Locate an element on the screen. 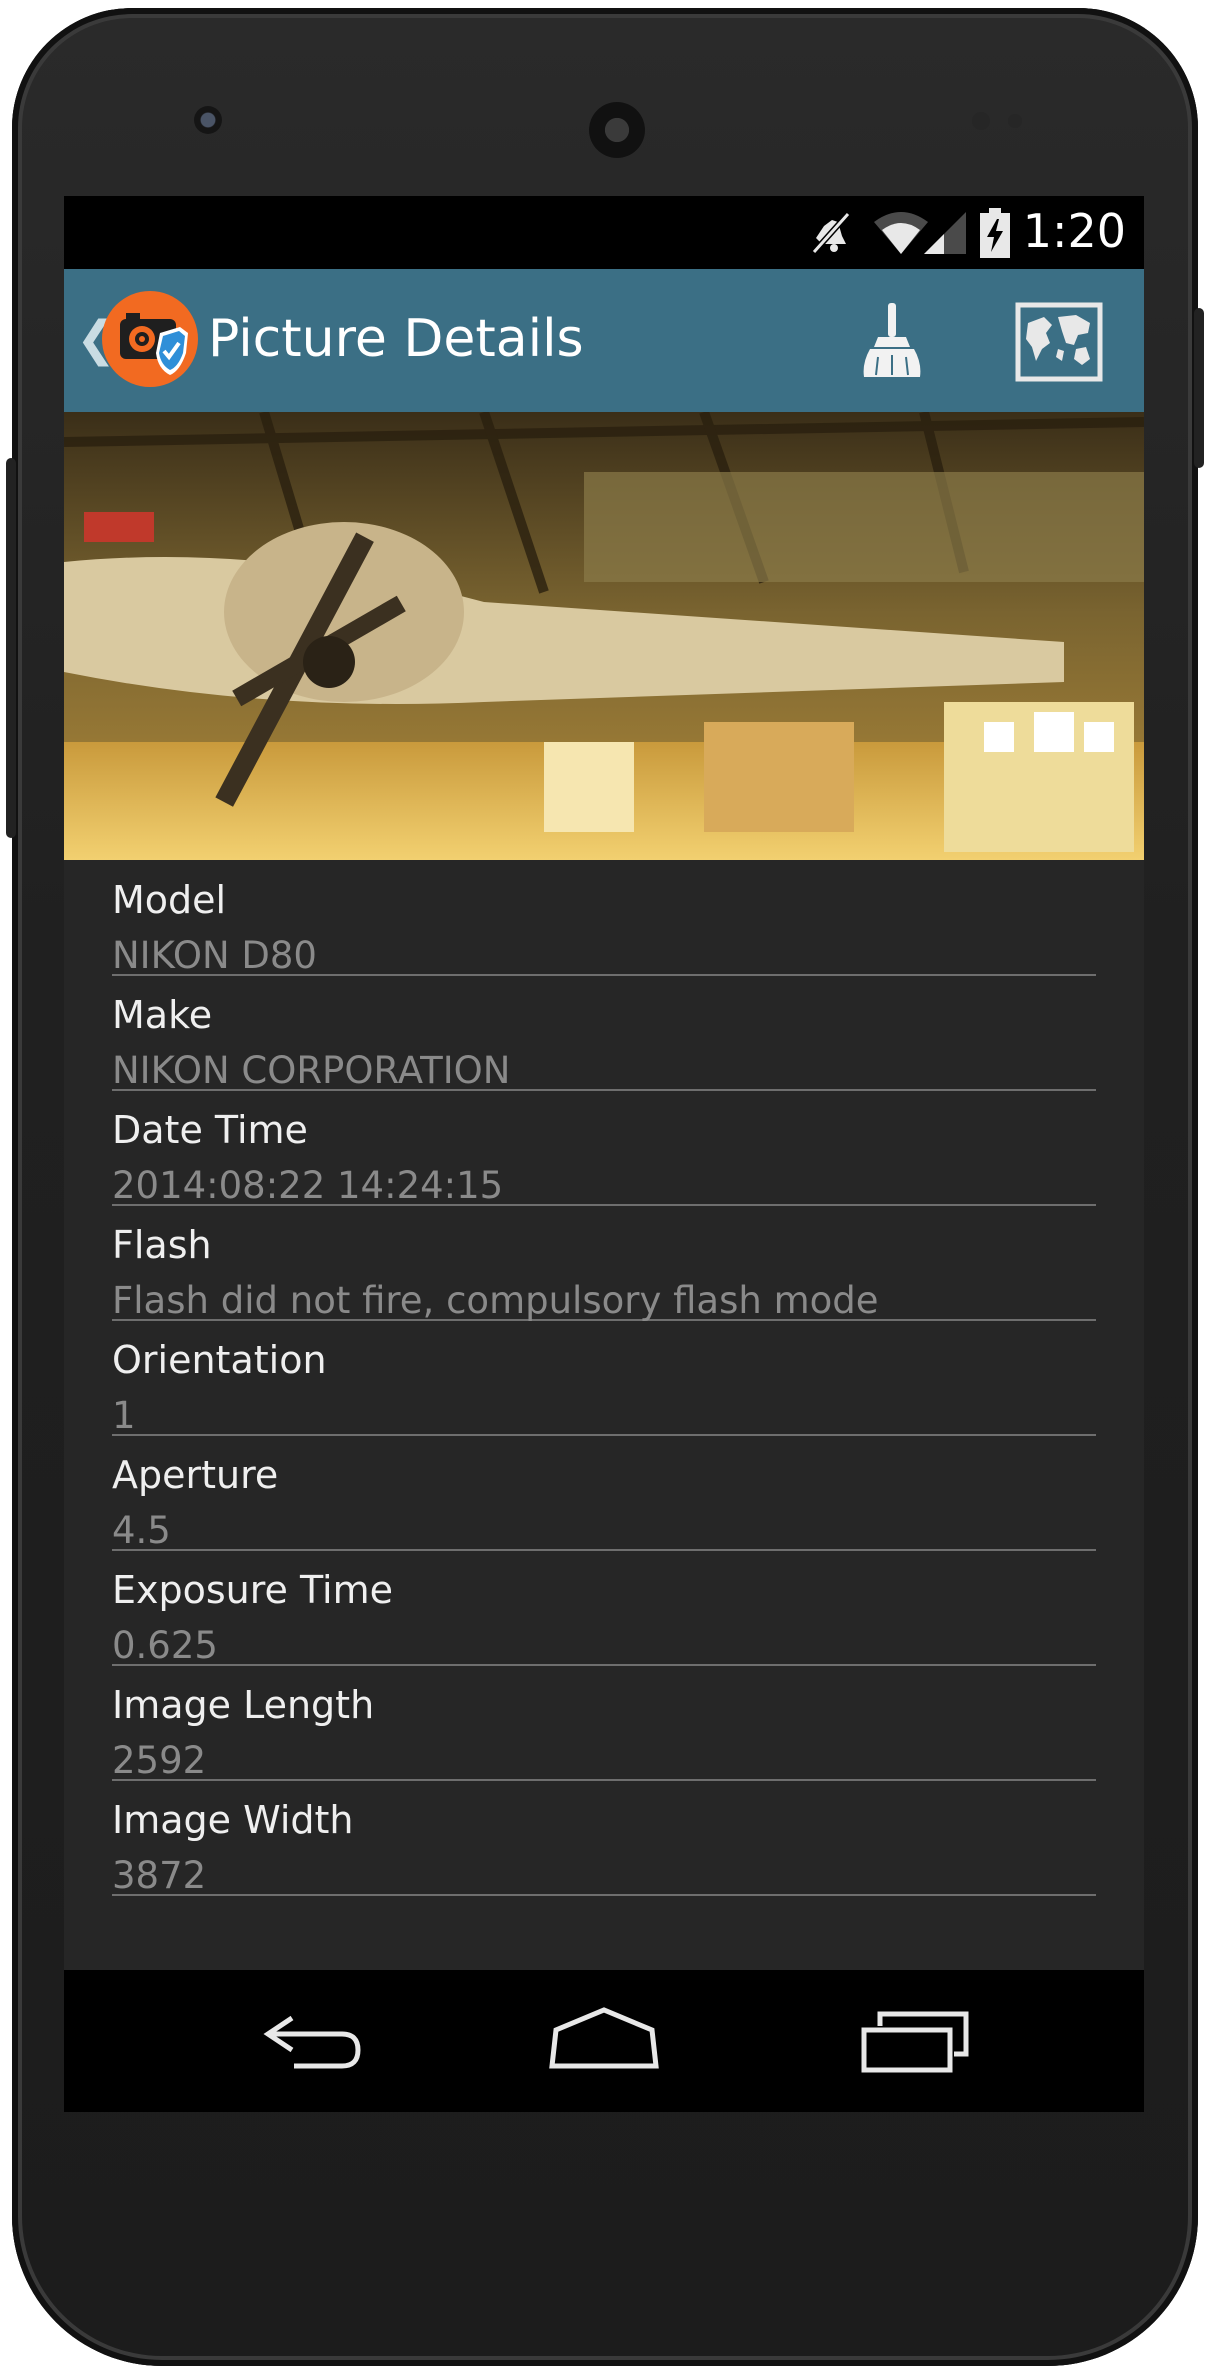  detail-label: Model is located at coordinates (169, 900).